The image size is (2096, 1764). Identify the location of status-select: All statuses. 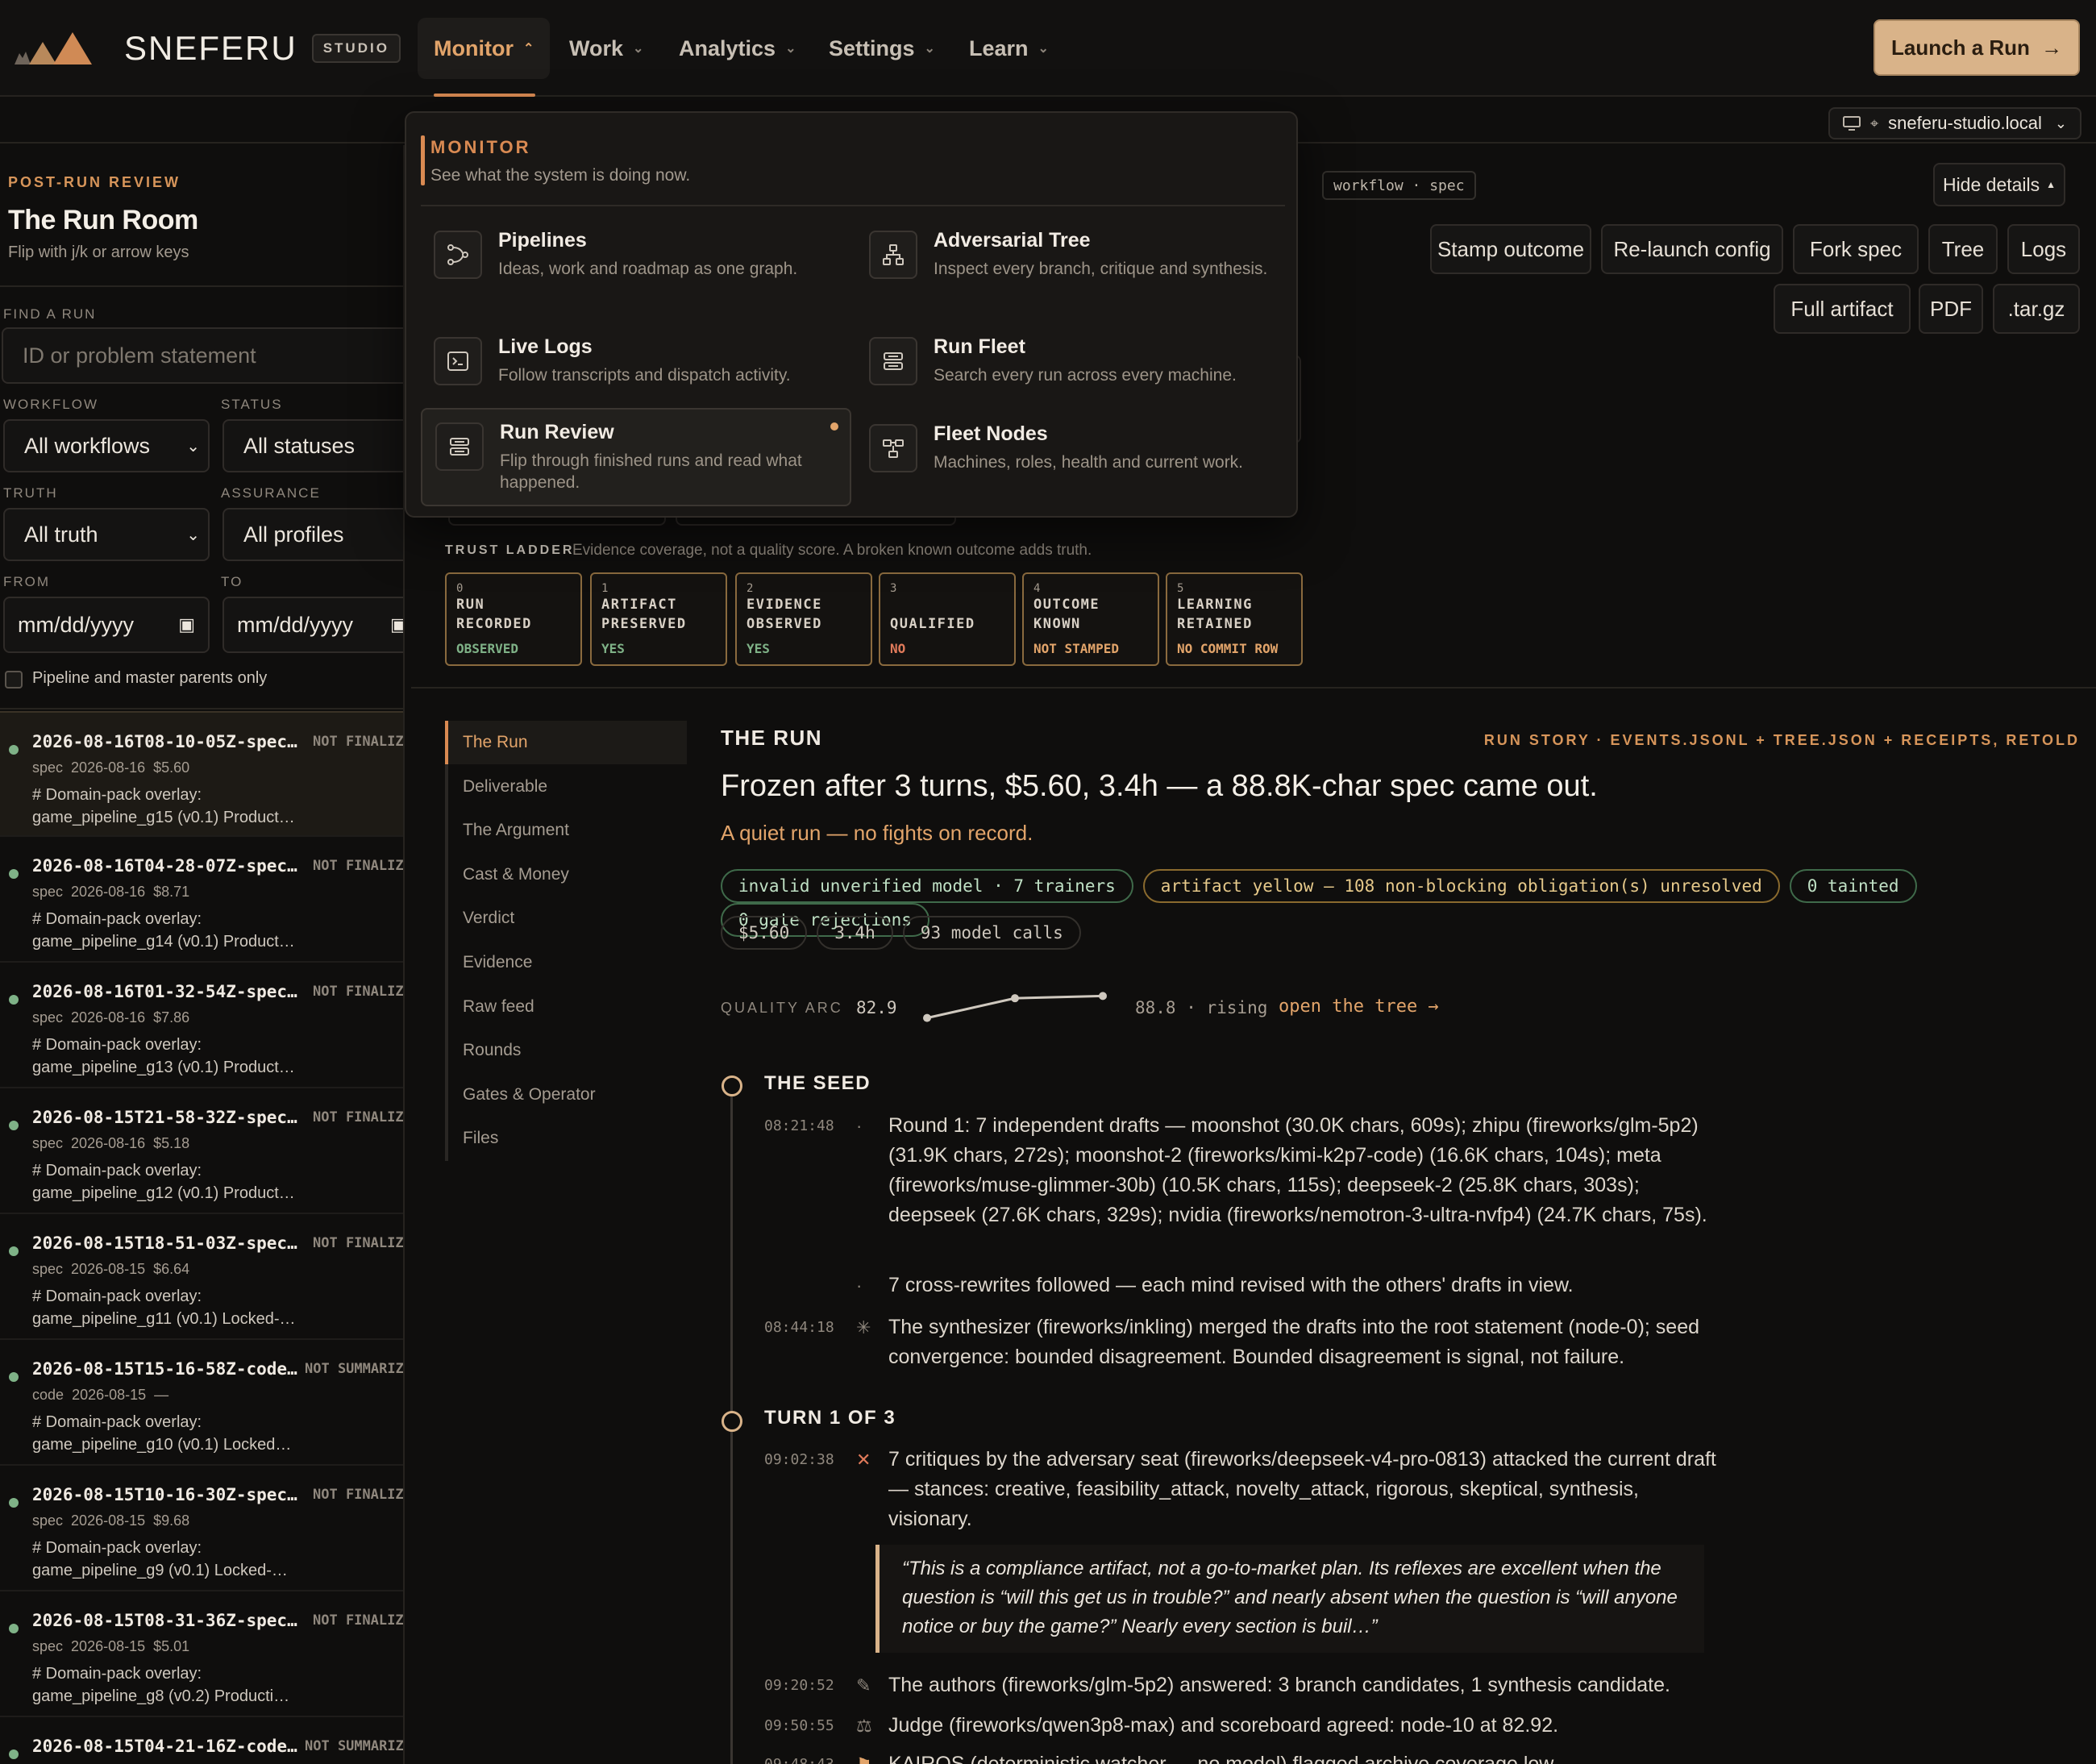
(312, 445).